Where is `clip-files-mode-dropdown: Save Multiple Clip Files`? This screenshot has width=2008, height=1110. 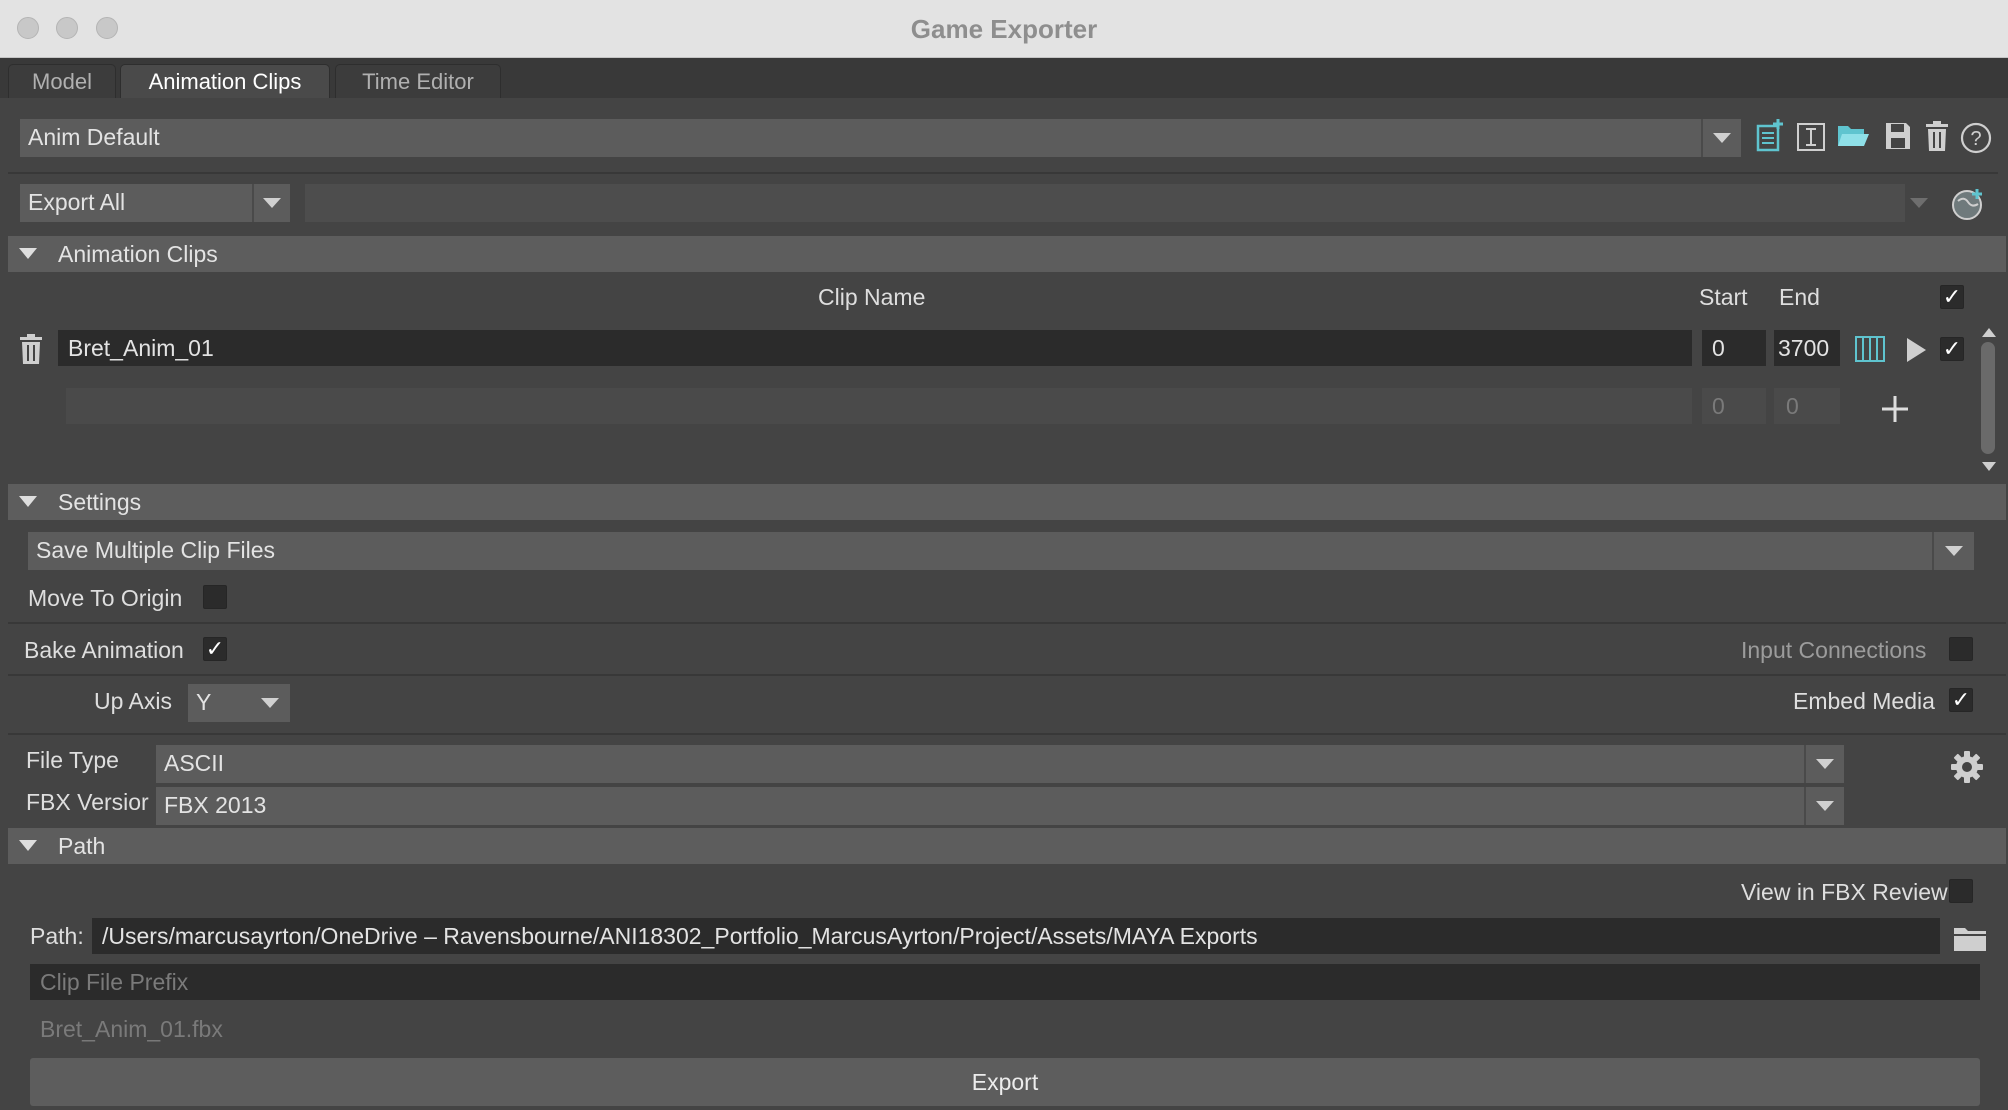
clip-files-mode-dropdown: Save Multiple Clip Files is located at coordinates (980, 551).